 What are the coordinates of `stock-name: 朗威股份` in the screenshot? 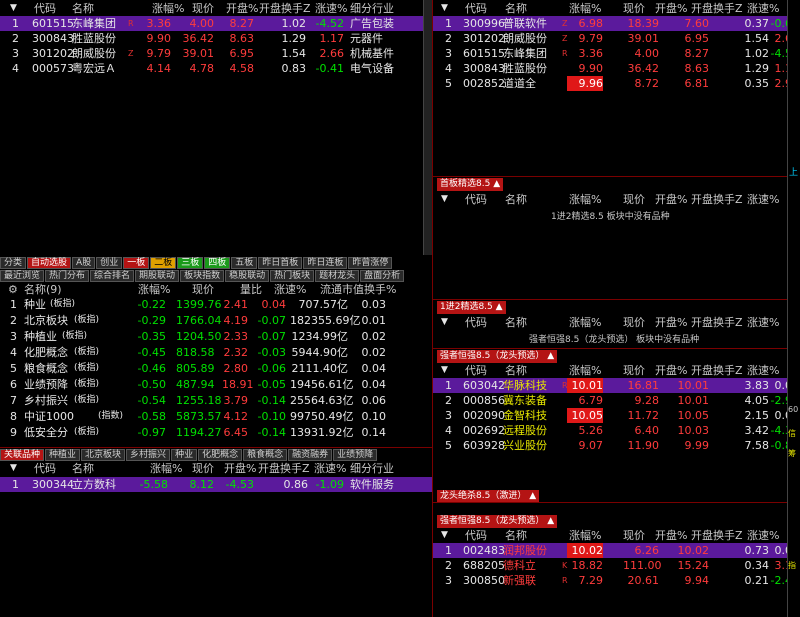 It's located at (525, 38).